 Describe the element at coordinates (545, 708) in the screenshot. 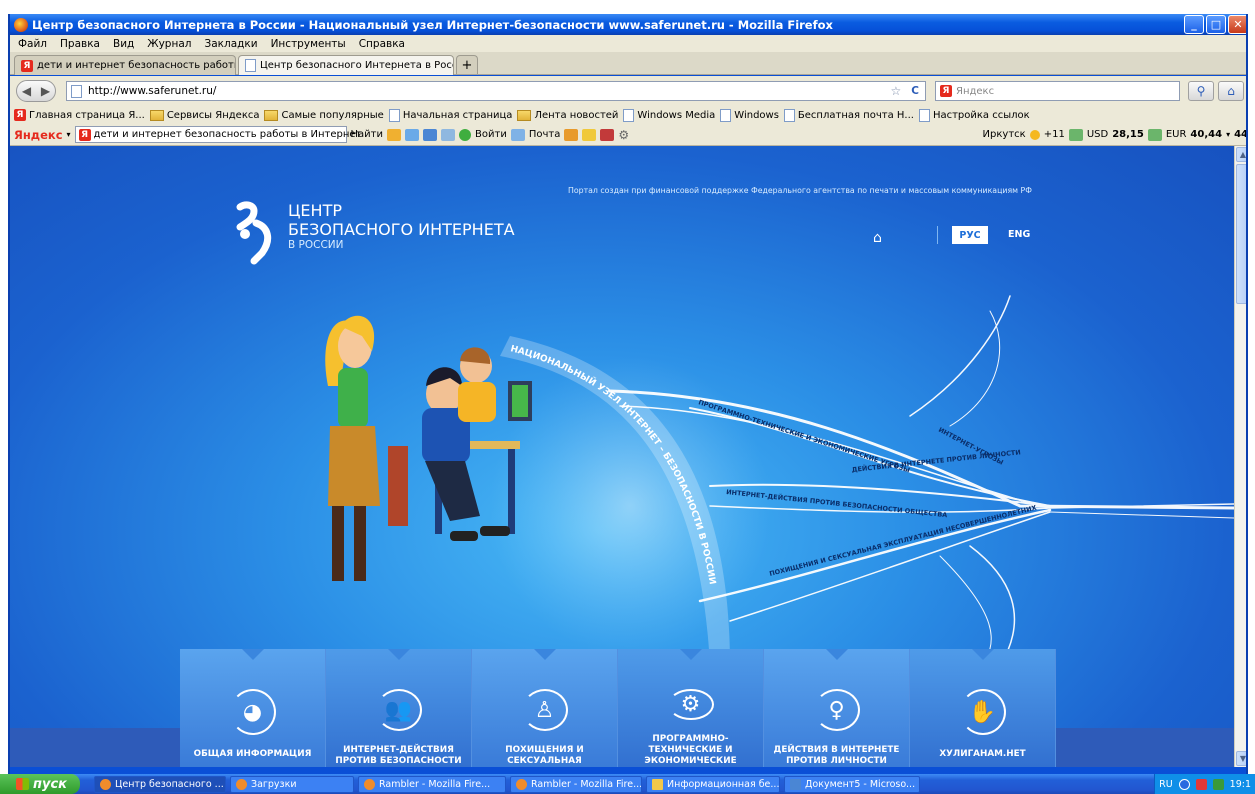

I see `nav-tile-abduction: ♙ ПОХИЩЕНИЯ И СЕКСУАЛЬНАЯ` at that location.